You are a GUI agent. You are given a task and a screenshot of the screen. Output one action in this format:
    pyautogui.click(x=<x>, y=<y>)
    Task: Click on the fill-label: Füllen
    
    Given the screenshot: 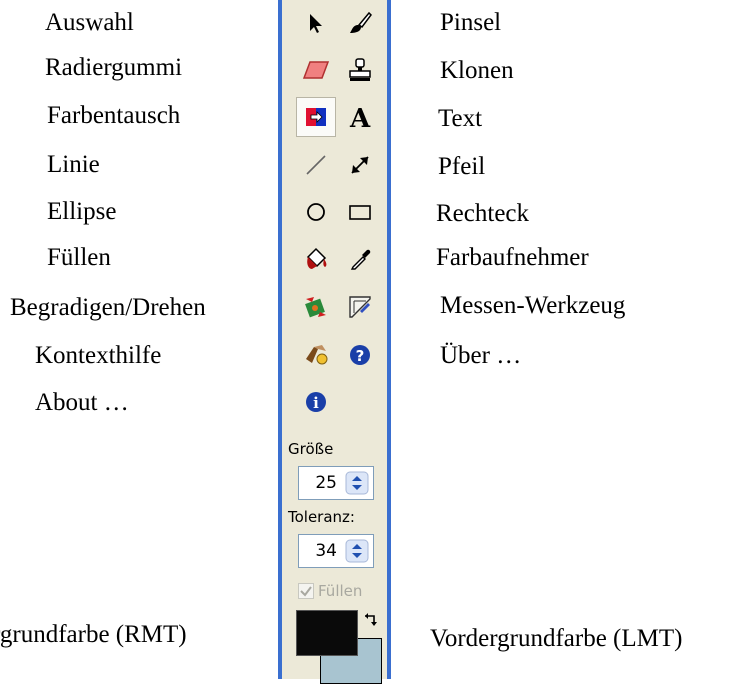 What is the action you would take?
    pyautogui.click(x=340, y=591)
    